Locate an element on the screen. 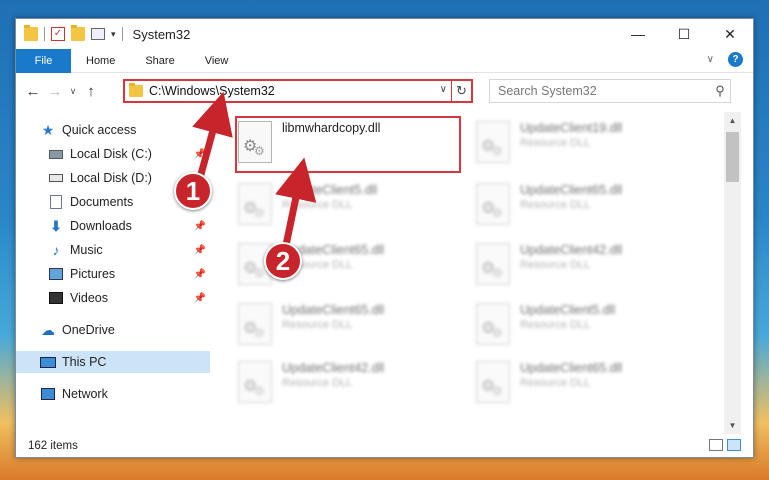 The image size is (769, 480). quick-access-toolbar: ✓ ▾ is located at coordinates (69, 33).